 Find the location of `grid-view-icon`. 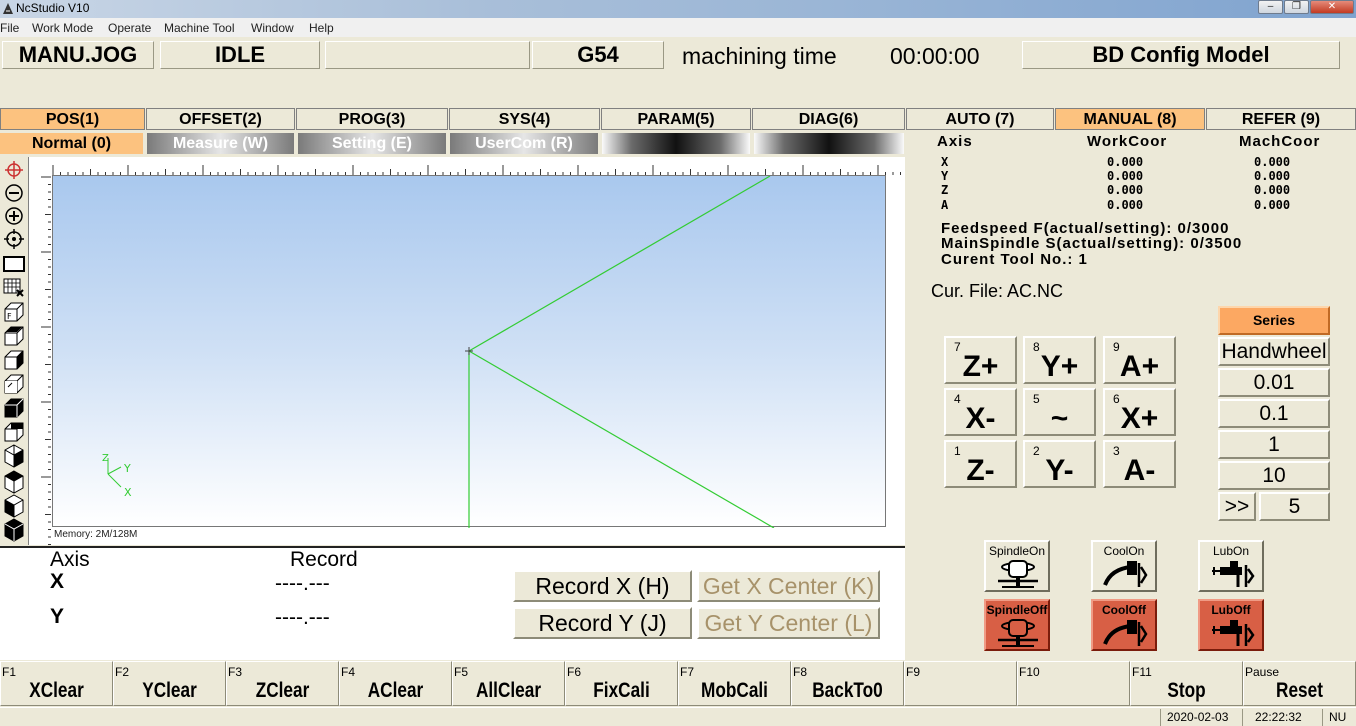

grid-view-icon is located at coordinates (13, 288).